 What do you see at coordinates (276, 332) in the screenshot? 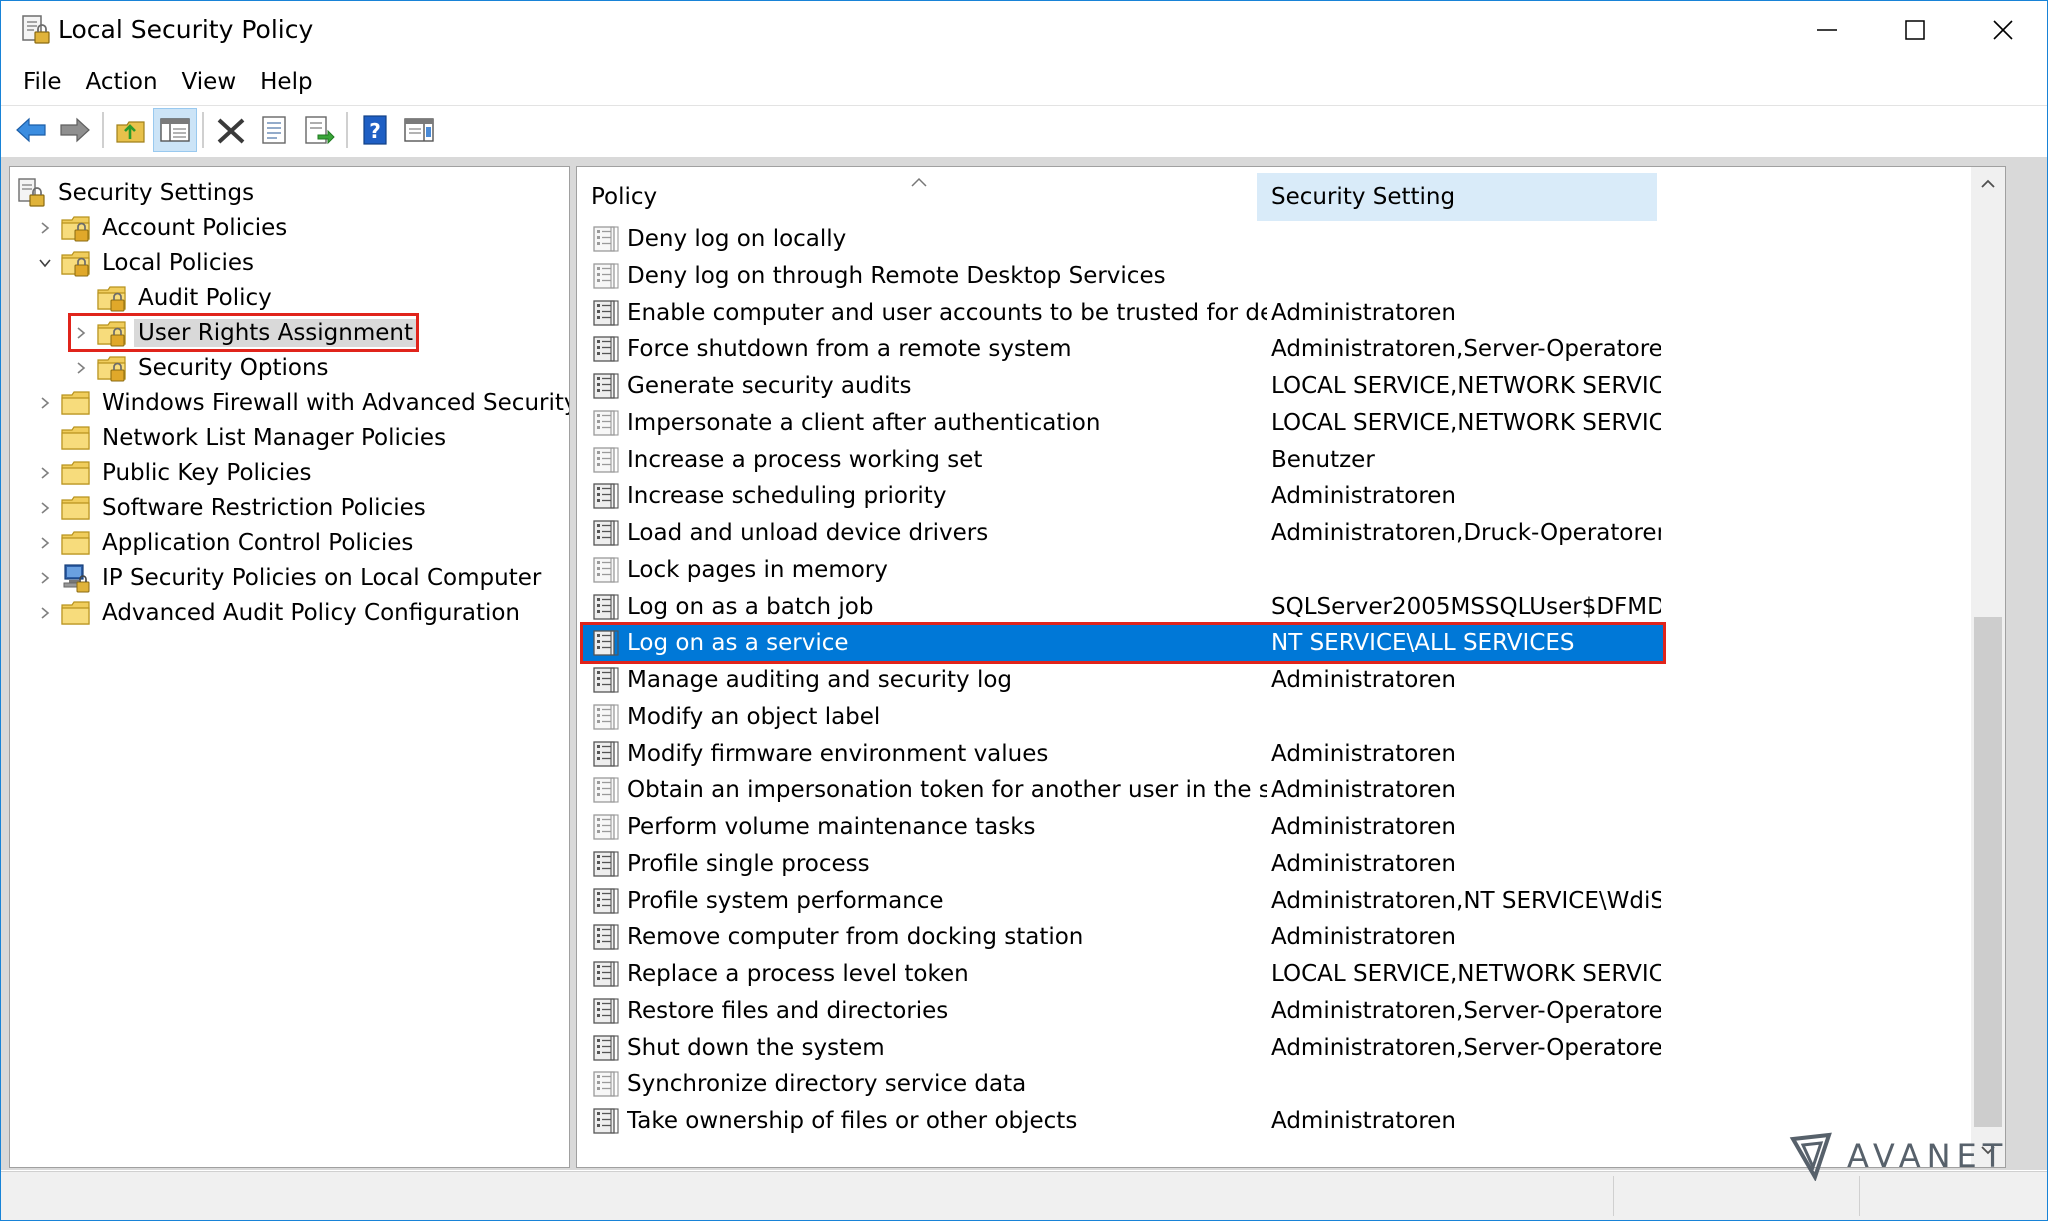
I see `tree-item-label: User Rights Assignment` at bounding box center [276, 332].